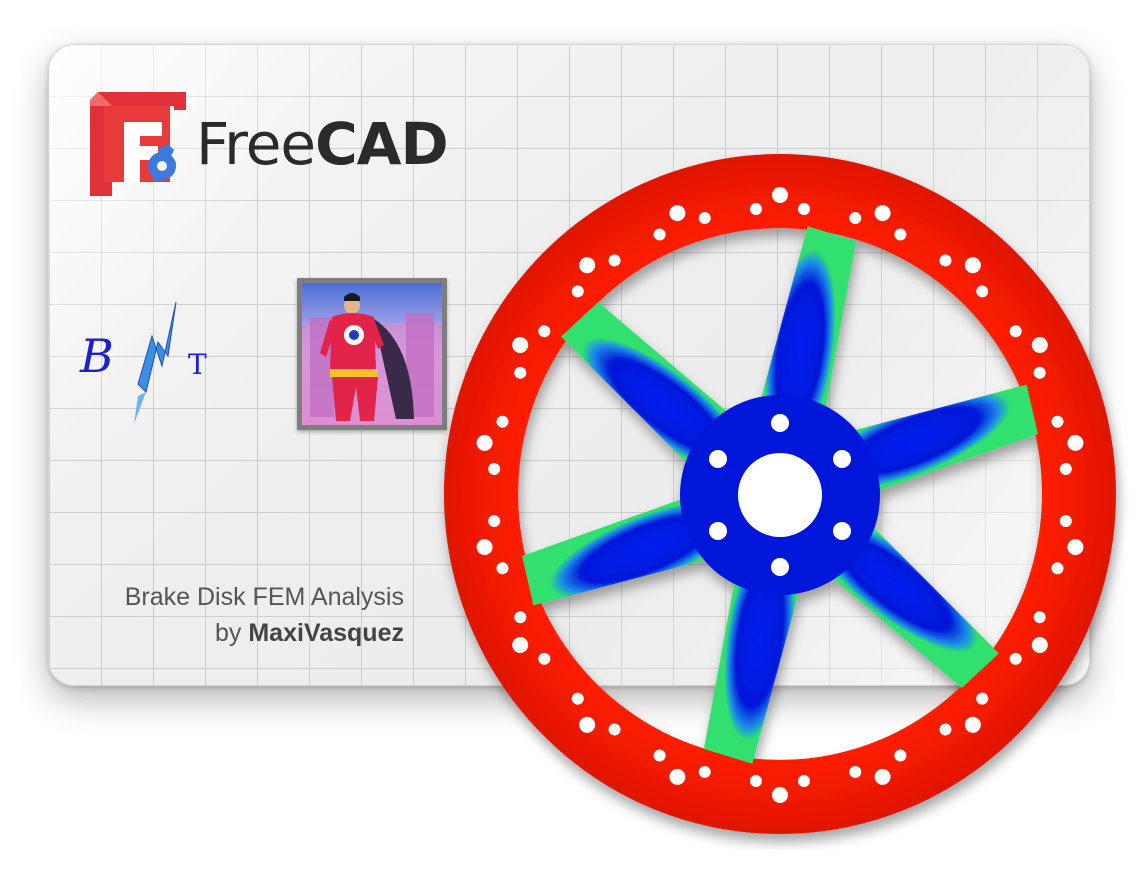  What do you see at coordinates (138, 144) in the screenshot?
I see `freecad-logo-icon` at bounding box center [138, 144].